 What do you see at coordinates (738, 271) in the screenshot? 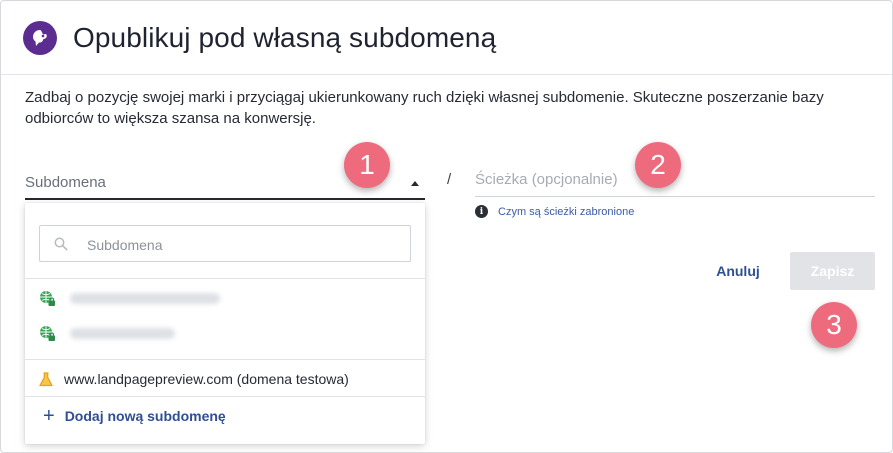
I see `cancel-button: Anuluj` at bounding box center [738, 271].